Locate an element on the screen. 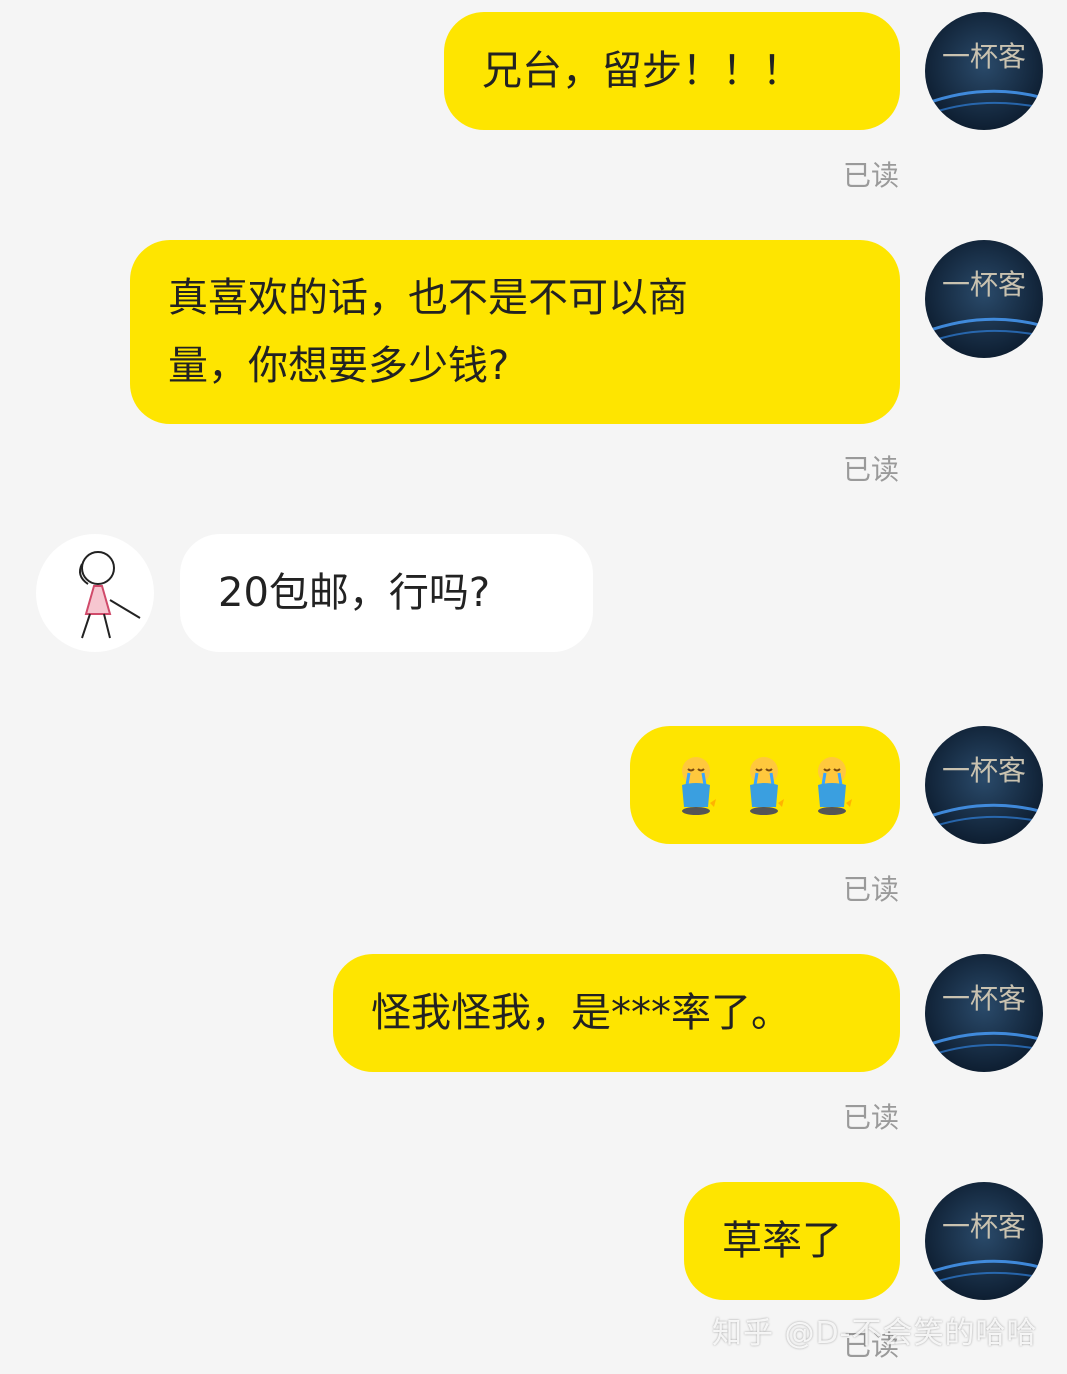  message-bubble-3: 20包邮，行吗? is located at coordinates (386, 593).